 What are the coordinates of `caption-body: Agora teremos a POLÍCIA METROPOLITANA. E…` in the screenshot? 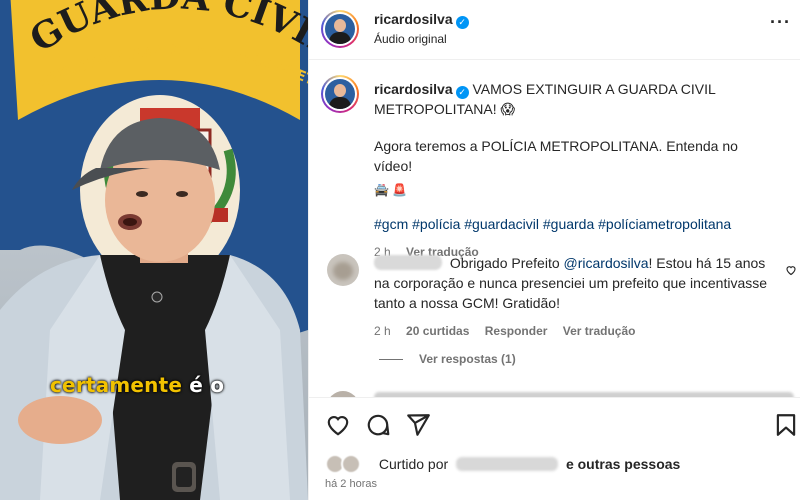 It's located at (556, 156).